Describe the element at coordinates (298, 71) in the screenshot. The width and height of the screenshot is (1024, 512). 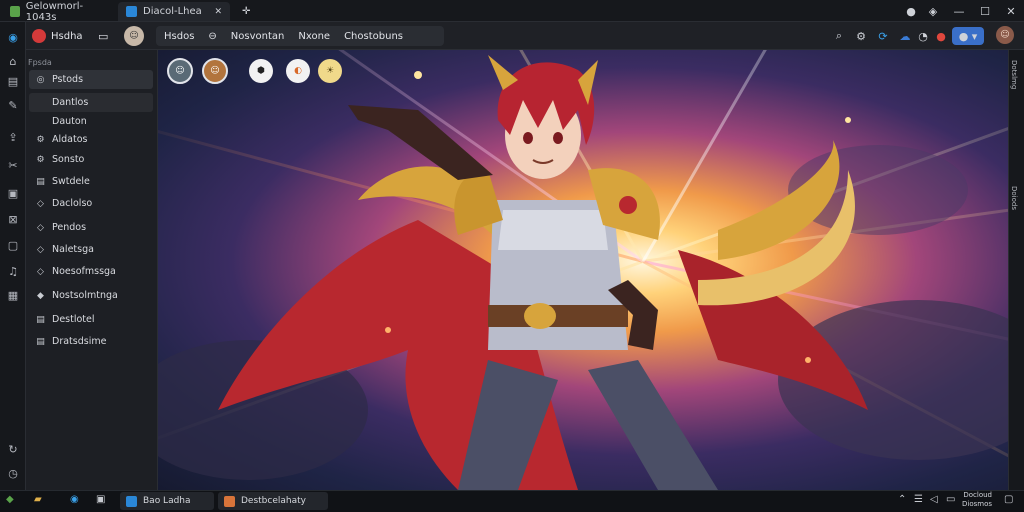
I see `badge-icon: ◐` at that location.